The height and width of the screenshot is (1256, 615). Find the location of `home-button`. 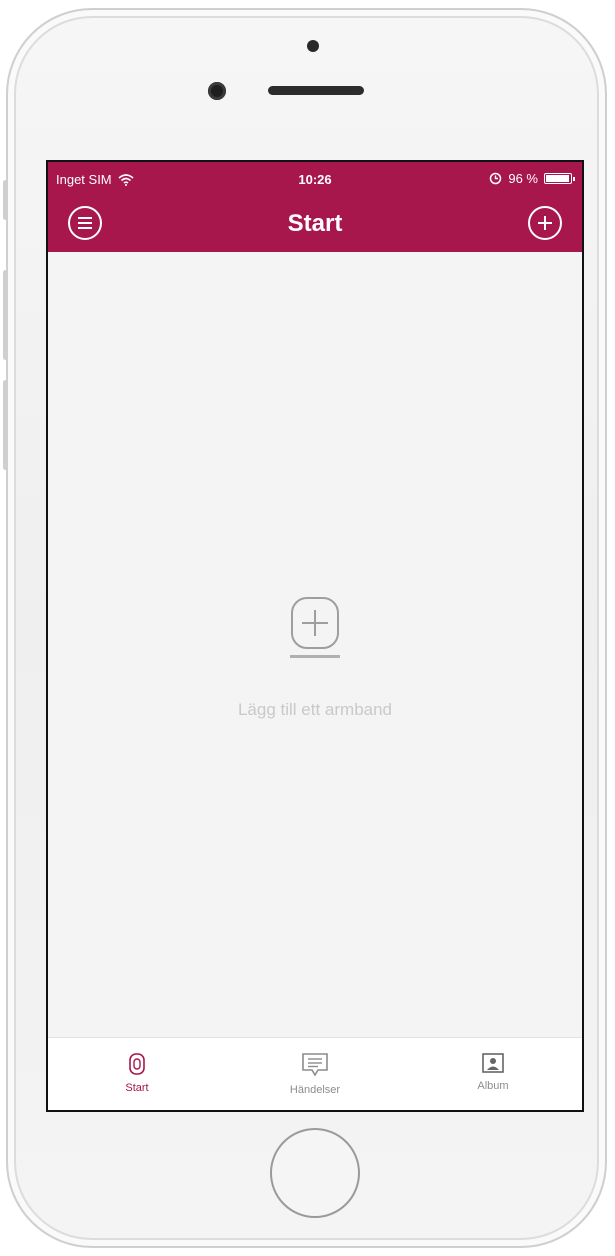

home-button is located at coordinates (315, 1173).